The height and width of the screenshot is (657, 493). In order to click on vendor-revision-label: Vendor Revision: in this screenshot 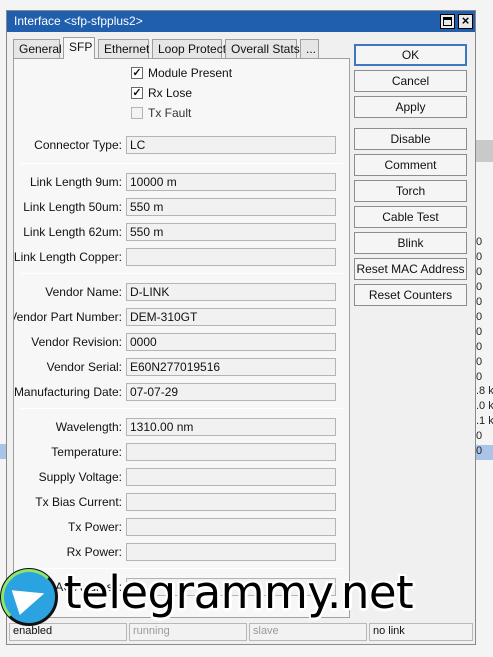, I will do `click(76, 342)`.